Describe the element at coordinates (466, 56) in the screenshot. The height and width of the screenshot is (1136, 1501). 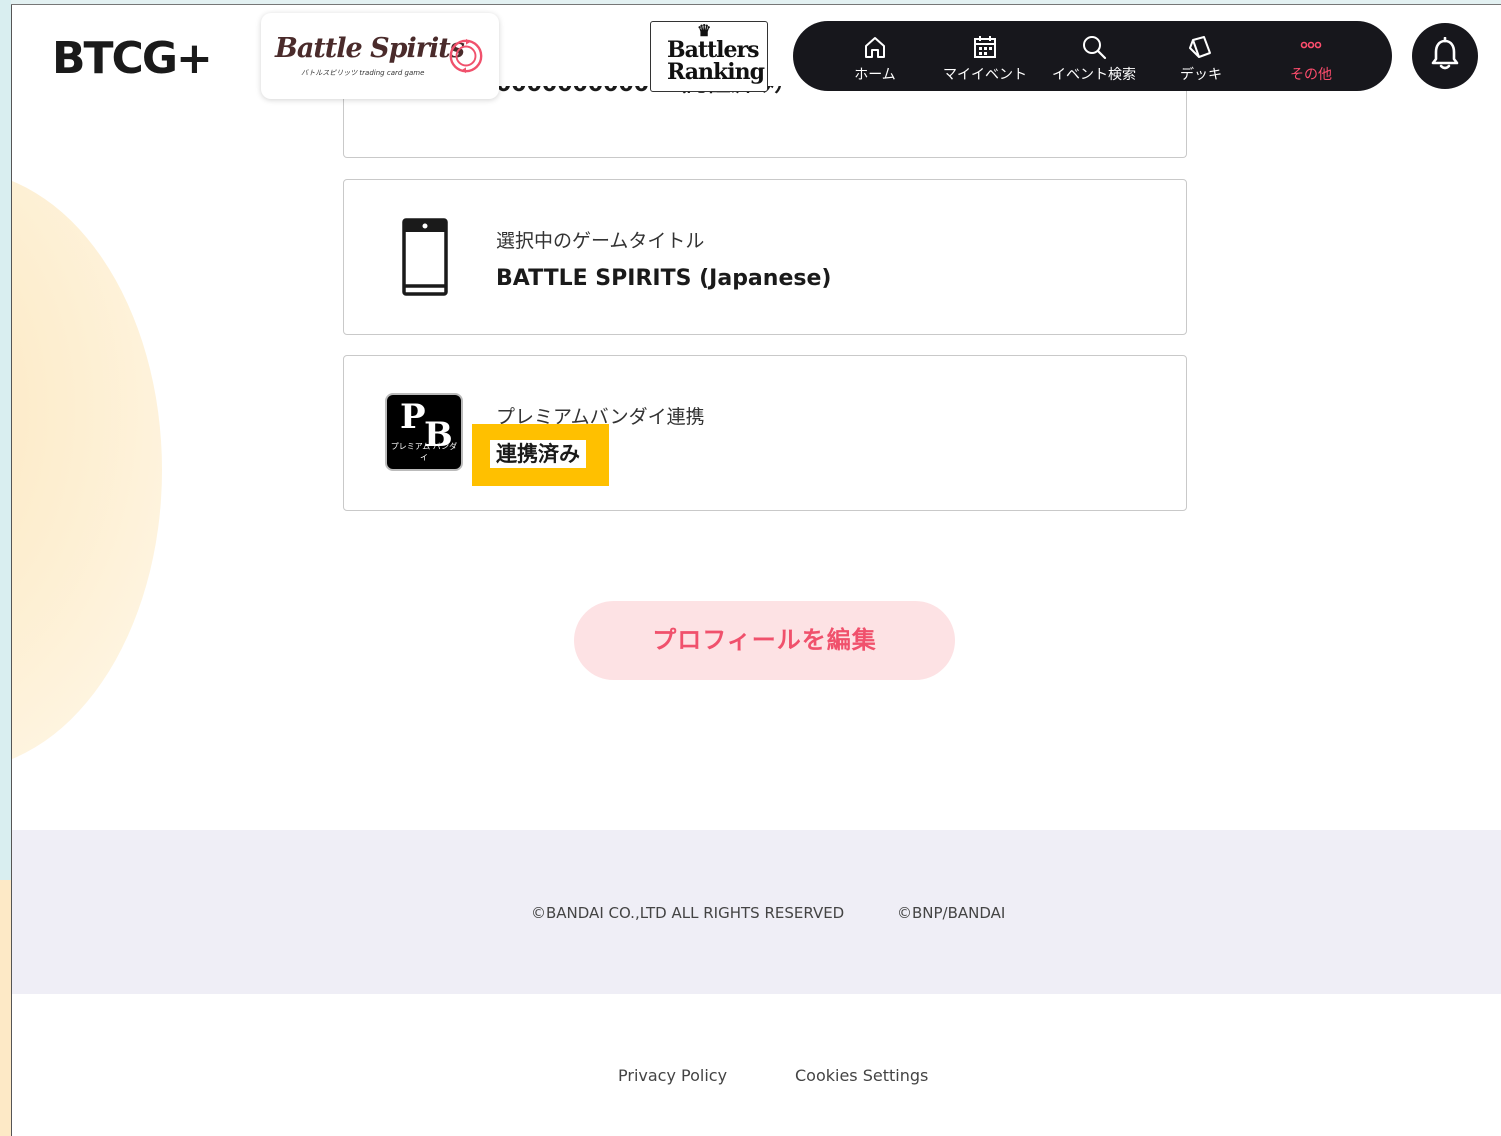
I see `switch-icon` at that location.